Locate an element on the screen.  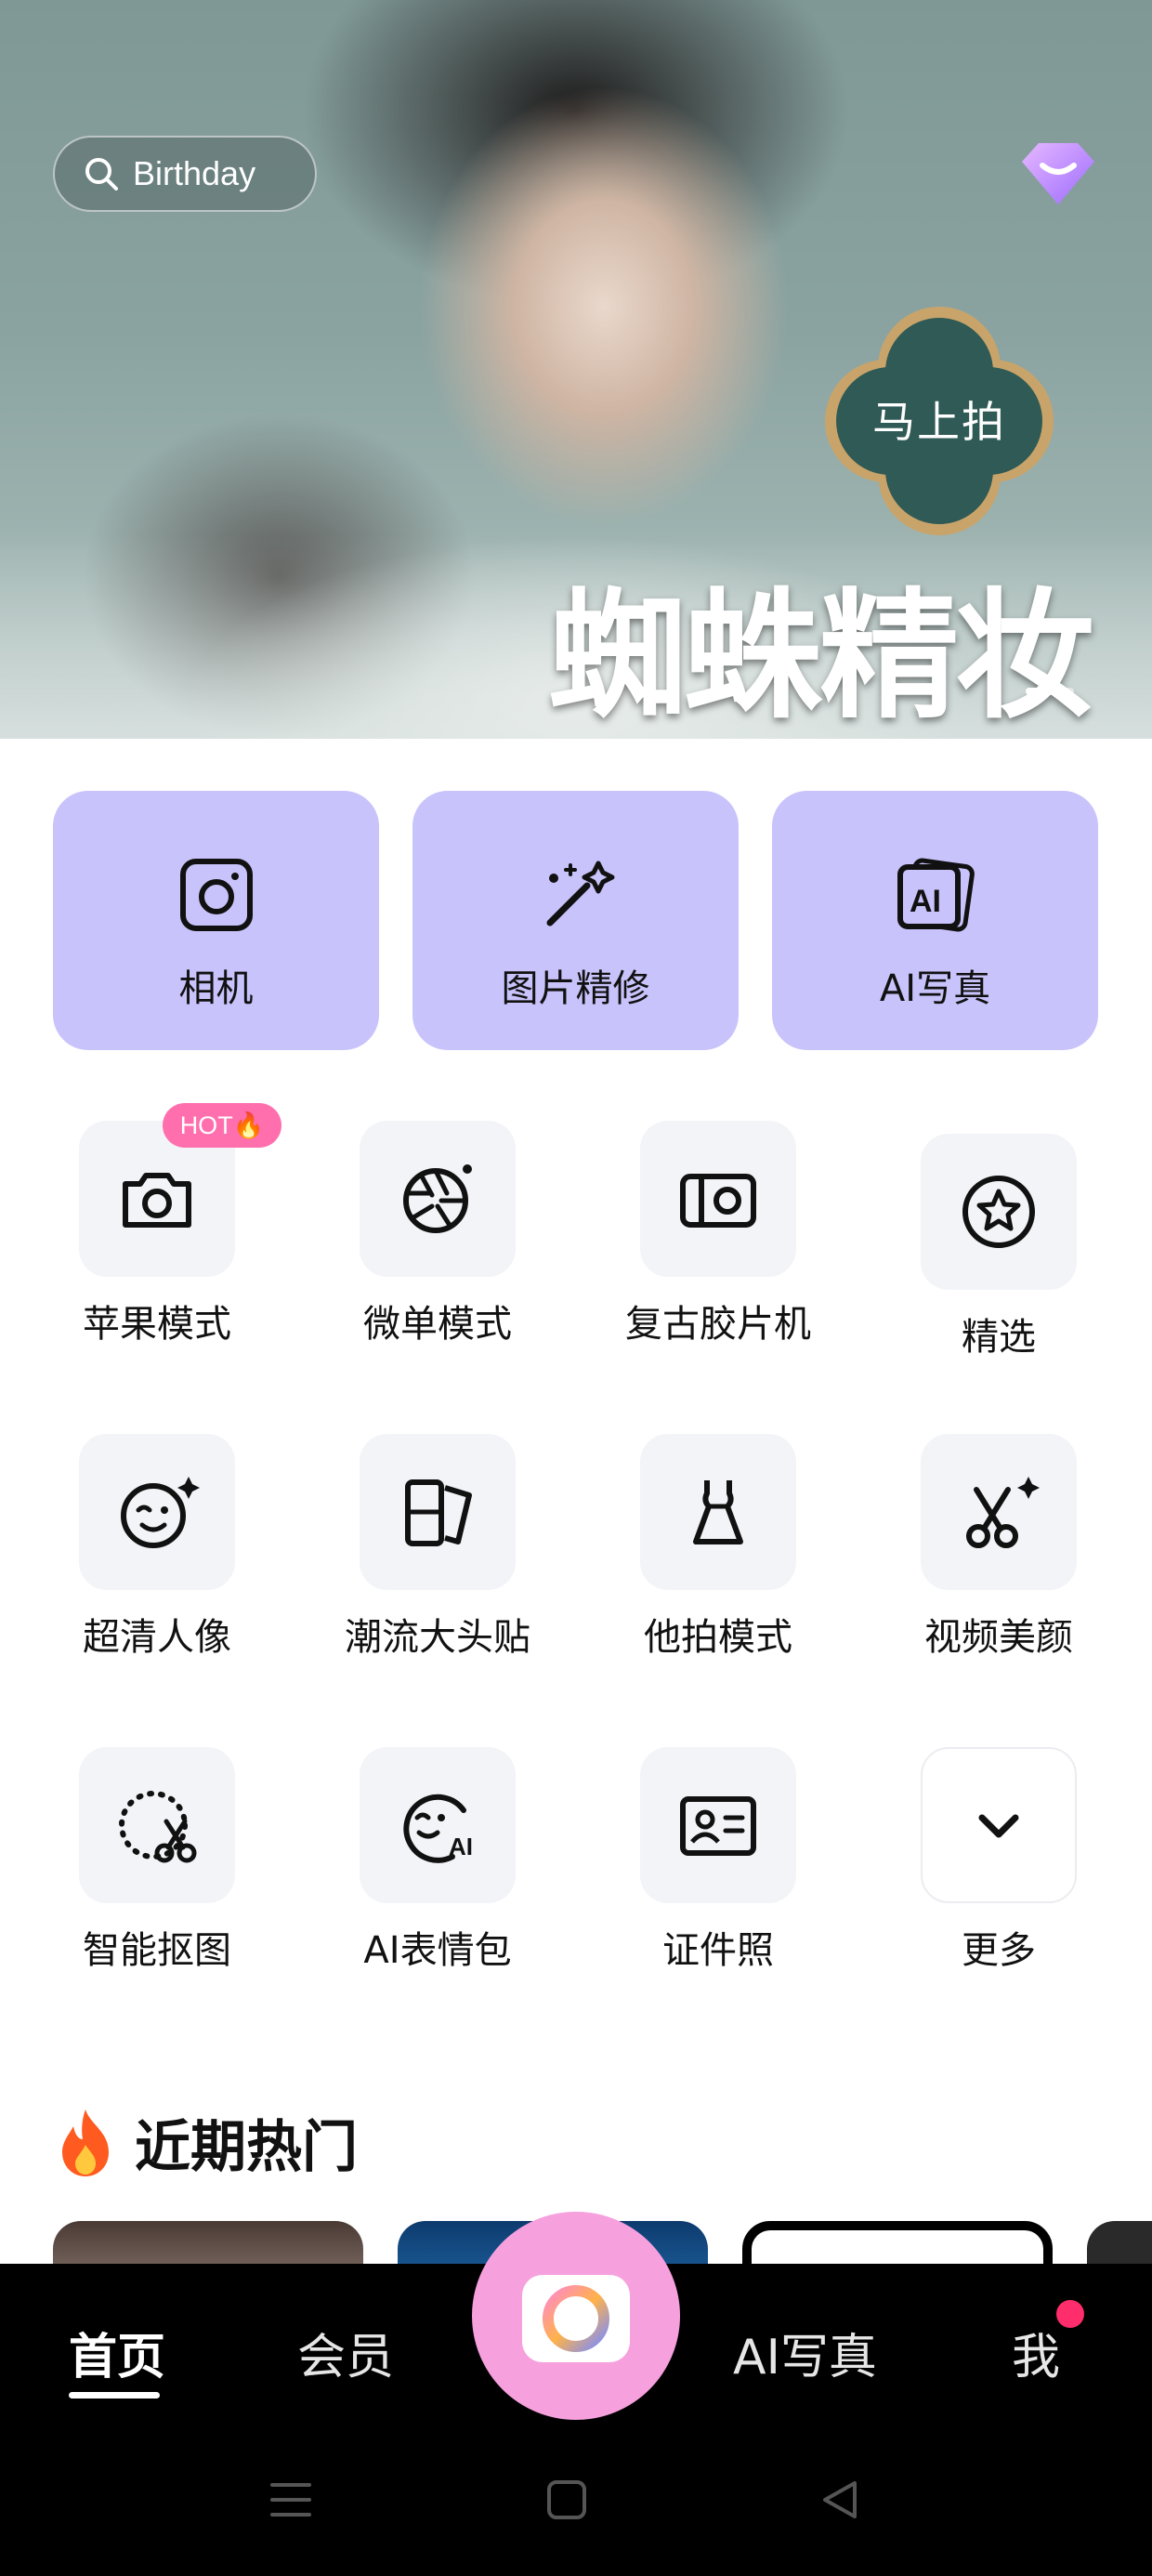
camera-icon is located at coordinates (157, 1200).